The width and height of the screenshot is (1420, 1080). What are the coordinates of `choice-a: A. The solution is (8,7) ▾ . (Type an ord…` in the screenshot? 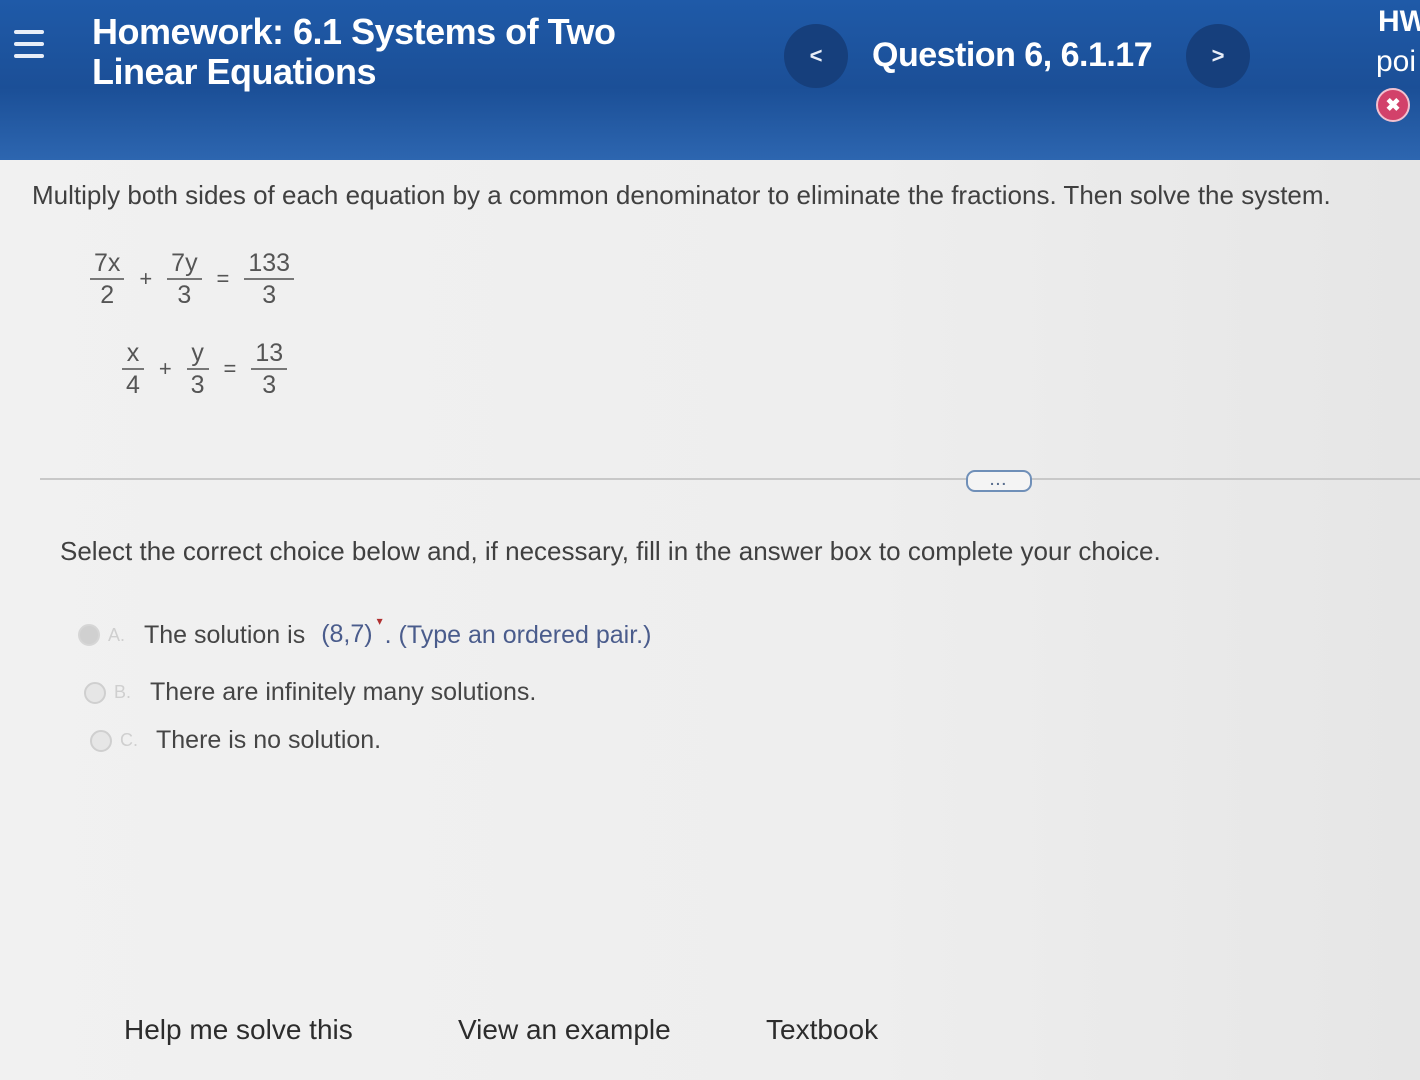 It's located at (365, 632).